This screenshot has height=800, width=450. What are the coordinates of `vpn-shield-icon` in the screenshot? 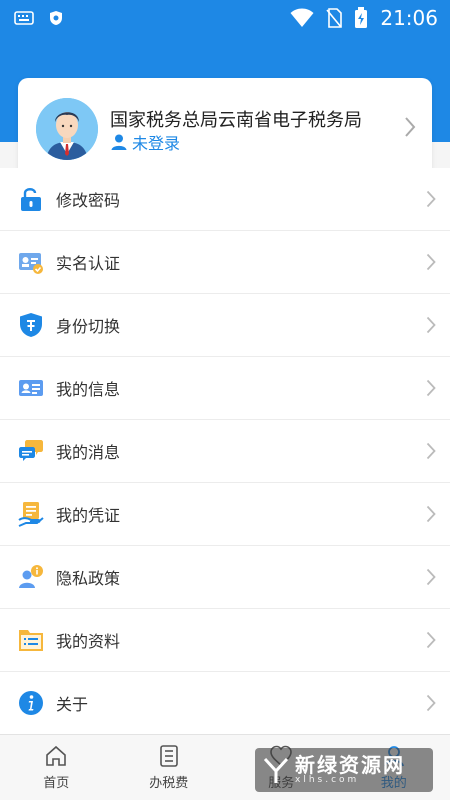 It's located at (56, 18).